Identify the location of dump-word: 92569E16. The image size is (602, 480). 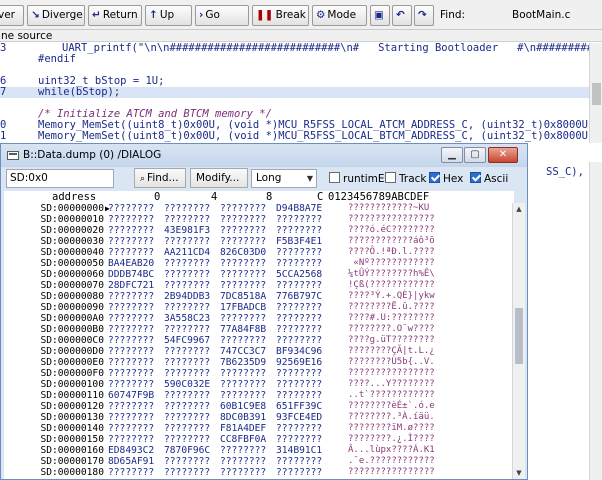
(306, 362).